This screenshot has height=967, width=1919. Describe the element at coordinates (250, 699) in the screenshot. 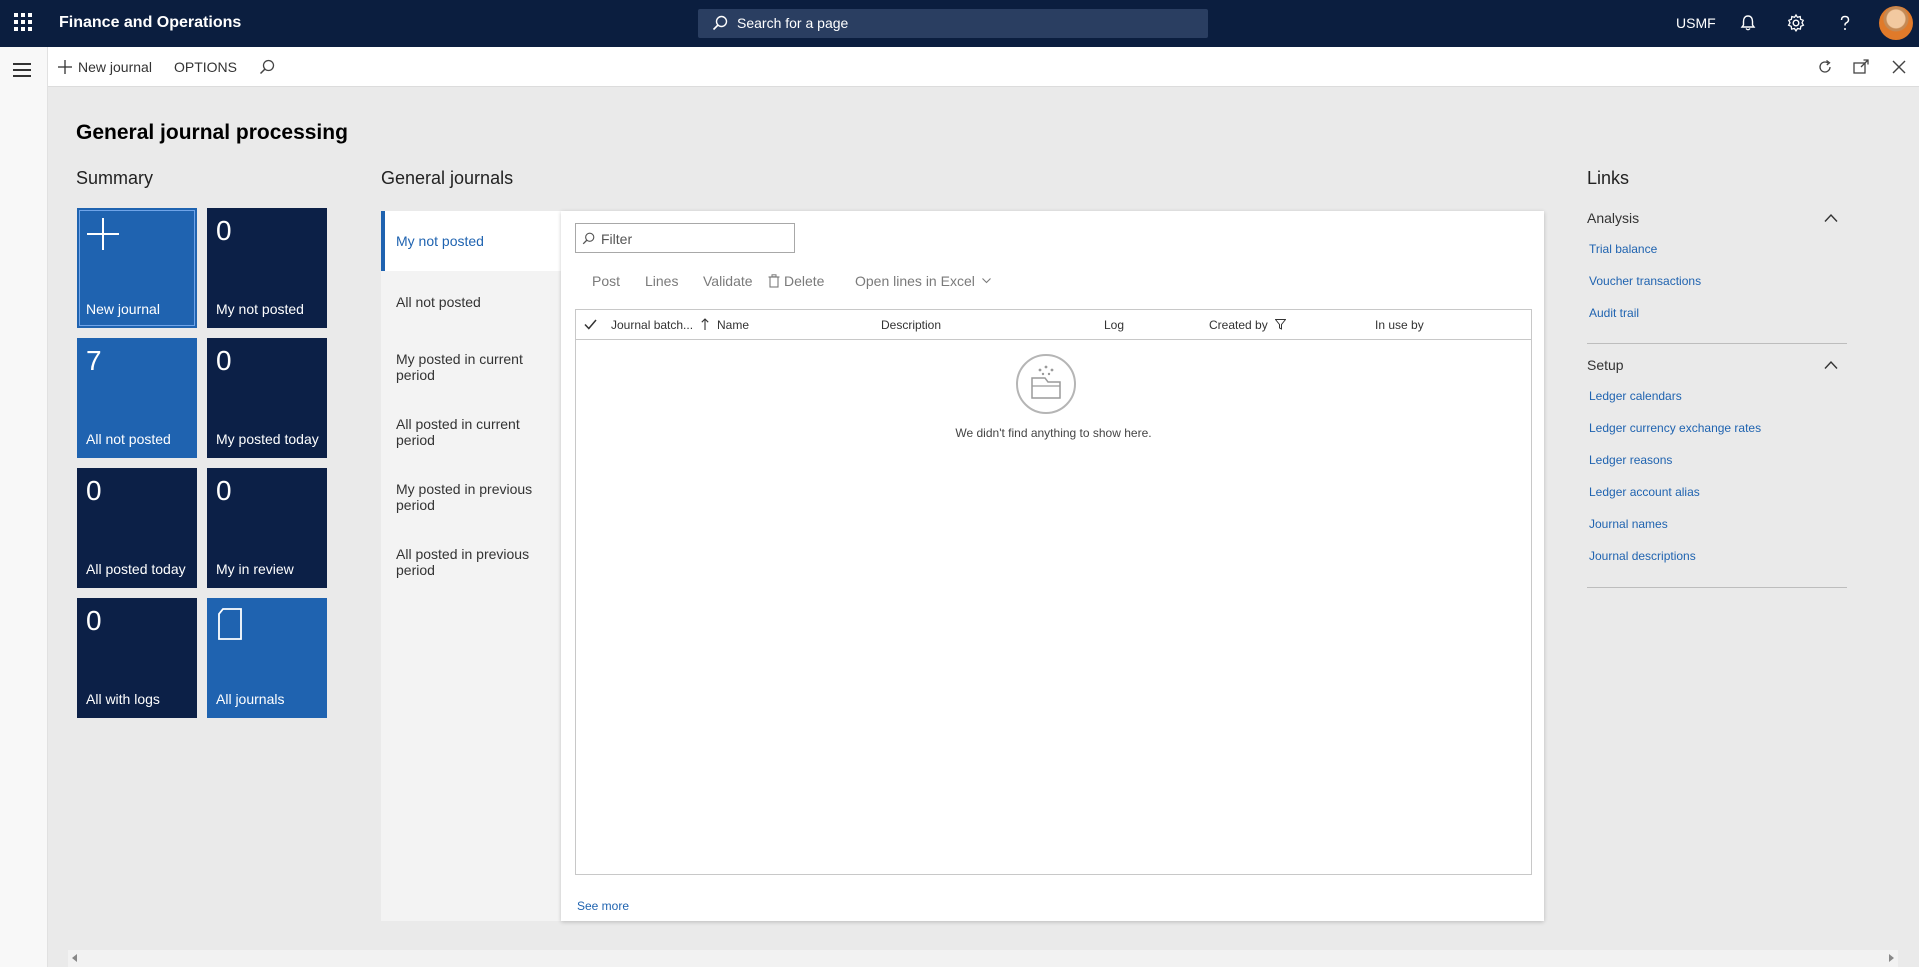

I see `tile-label: All journals` at that location.